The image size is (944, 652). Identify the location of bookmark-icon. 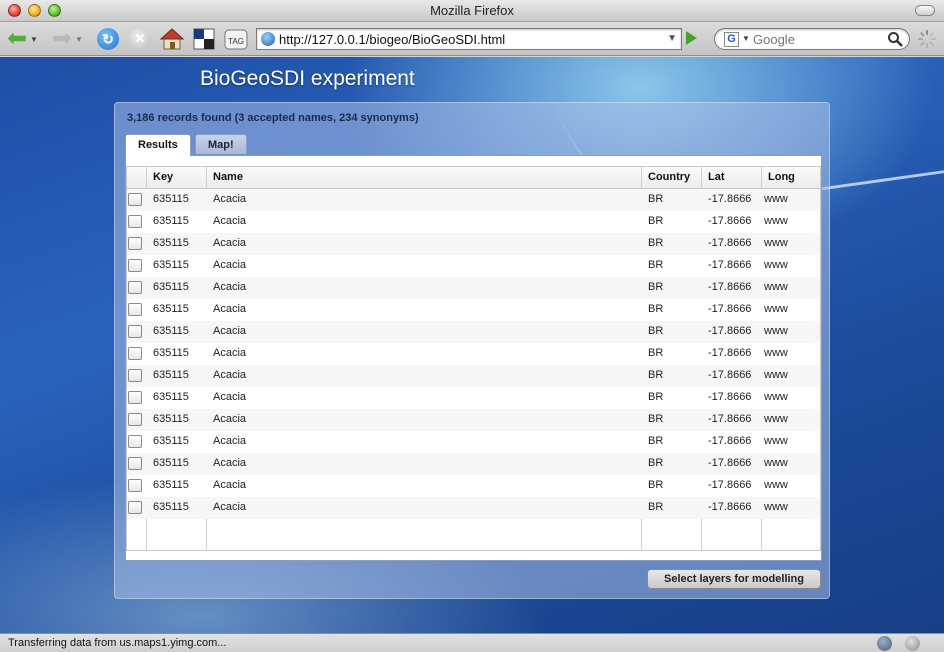
(204, 39).